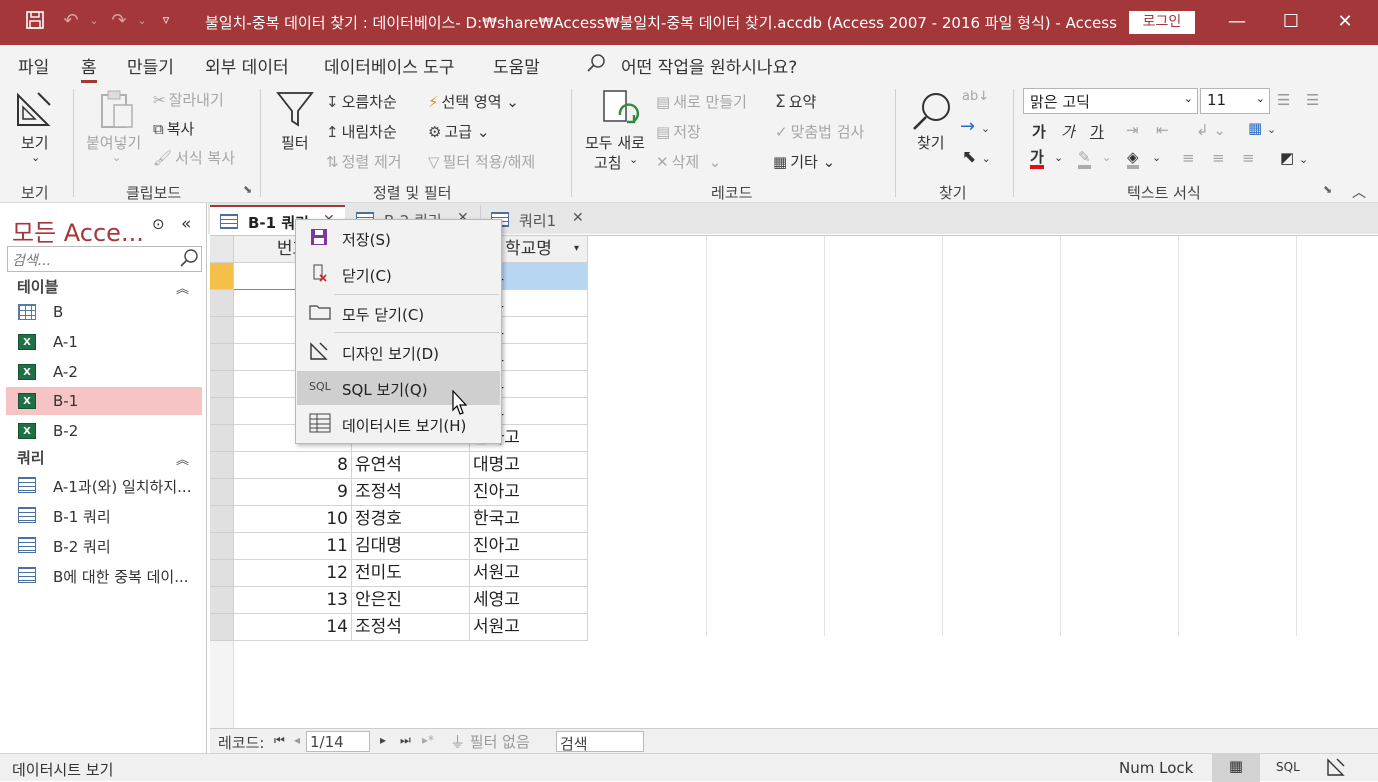 The height and width of the screenshot is (782, 1378). Describe the element at coordinates (297, 740) in the screenshot. I see `previous-record-icon: ◂` at that location.